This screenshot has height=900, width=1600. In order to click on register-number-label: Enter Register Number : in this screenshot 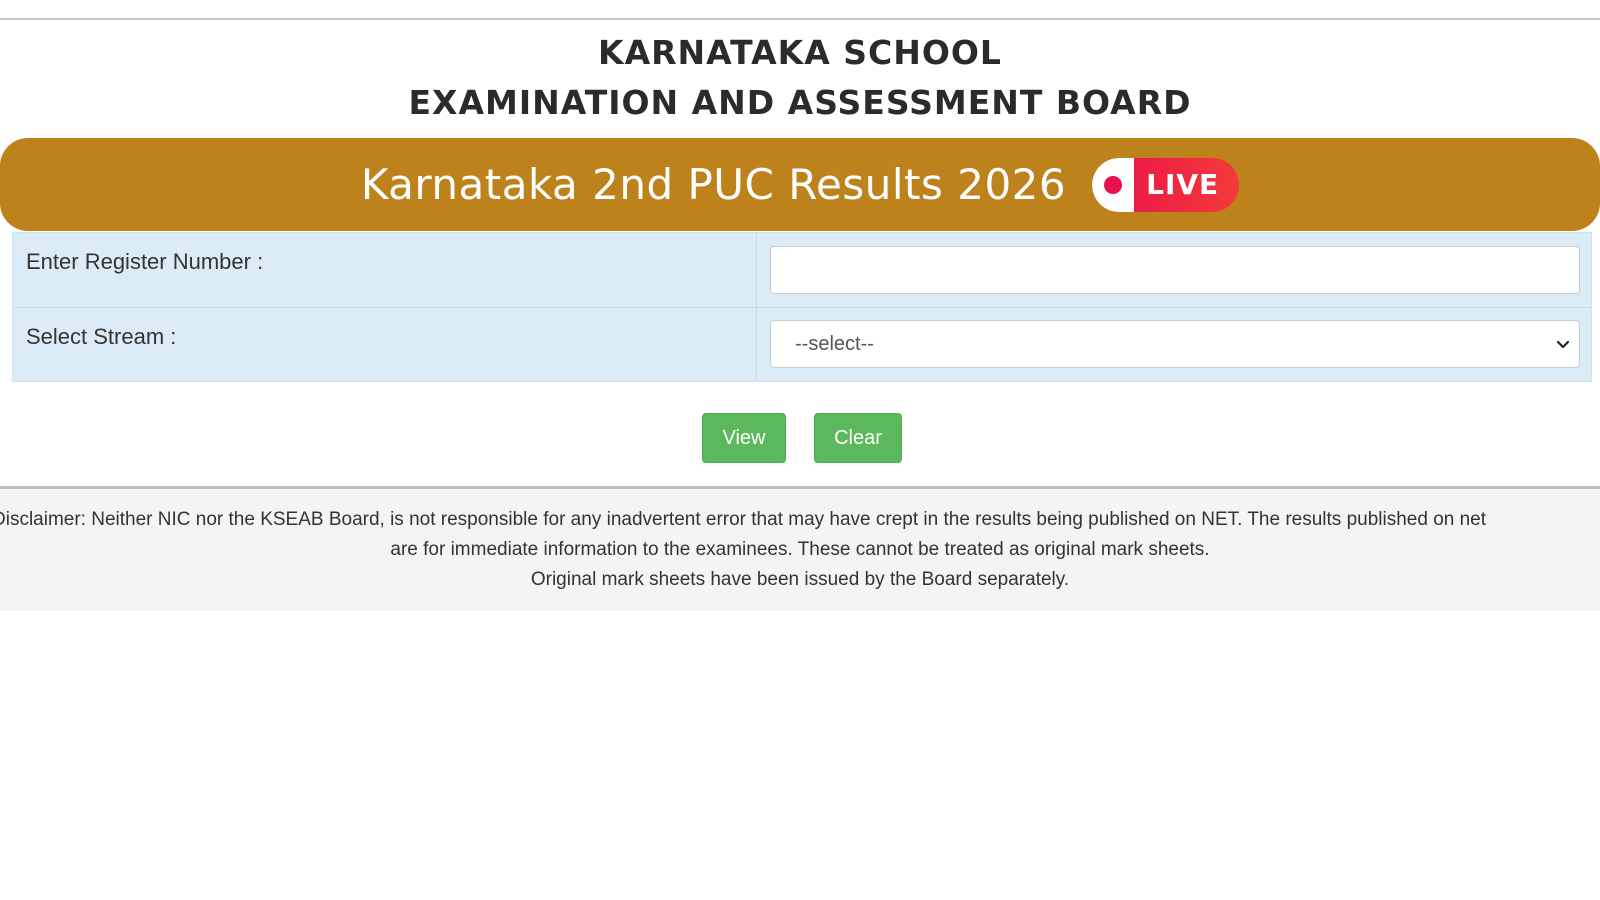, I will do `click(145, 261)`.